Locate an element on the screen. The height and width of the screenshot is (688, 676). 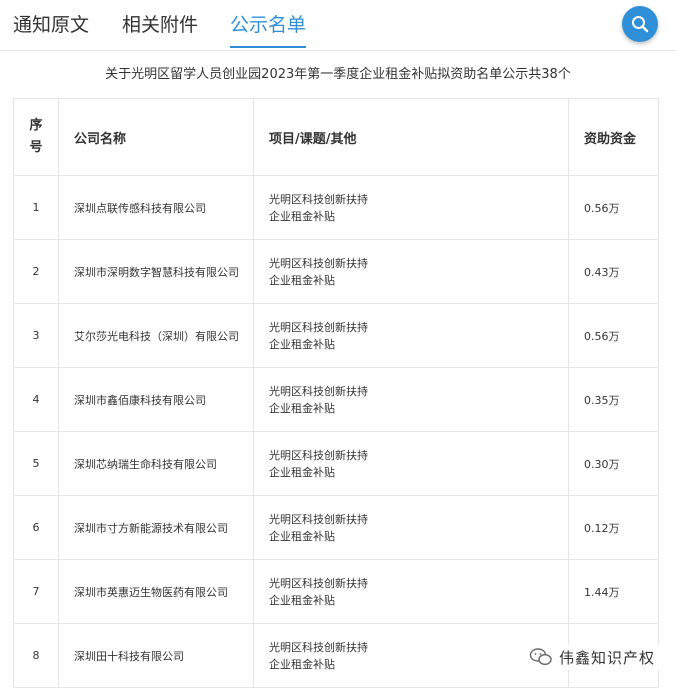
search-icon is located at coordinates (640, 24).